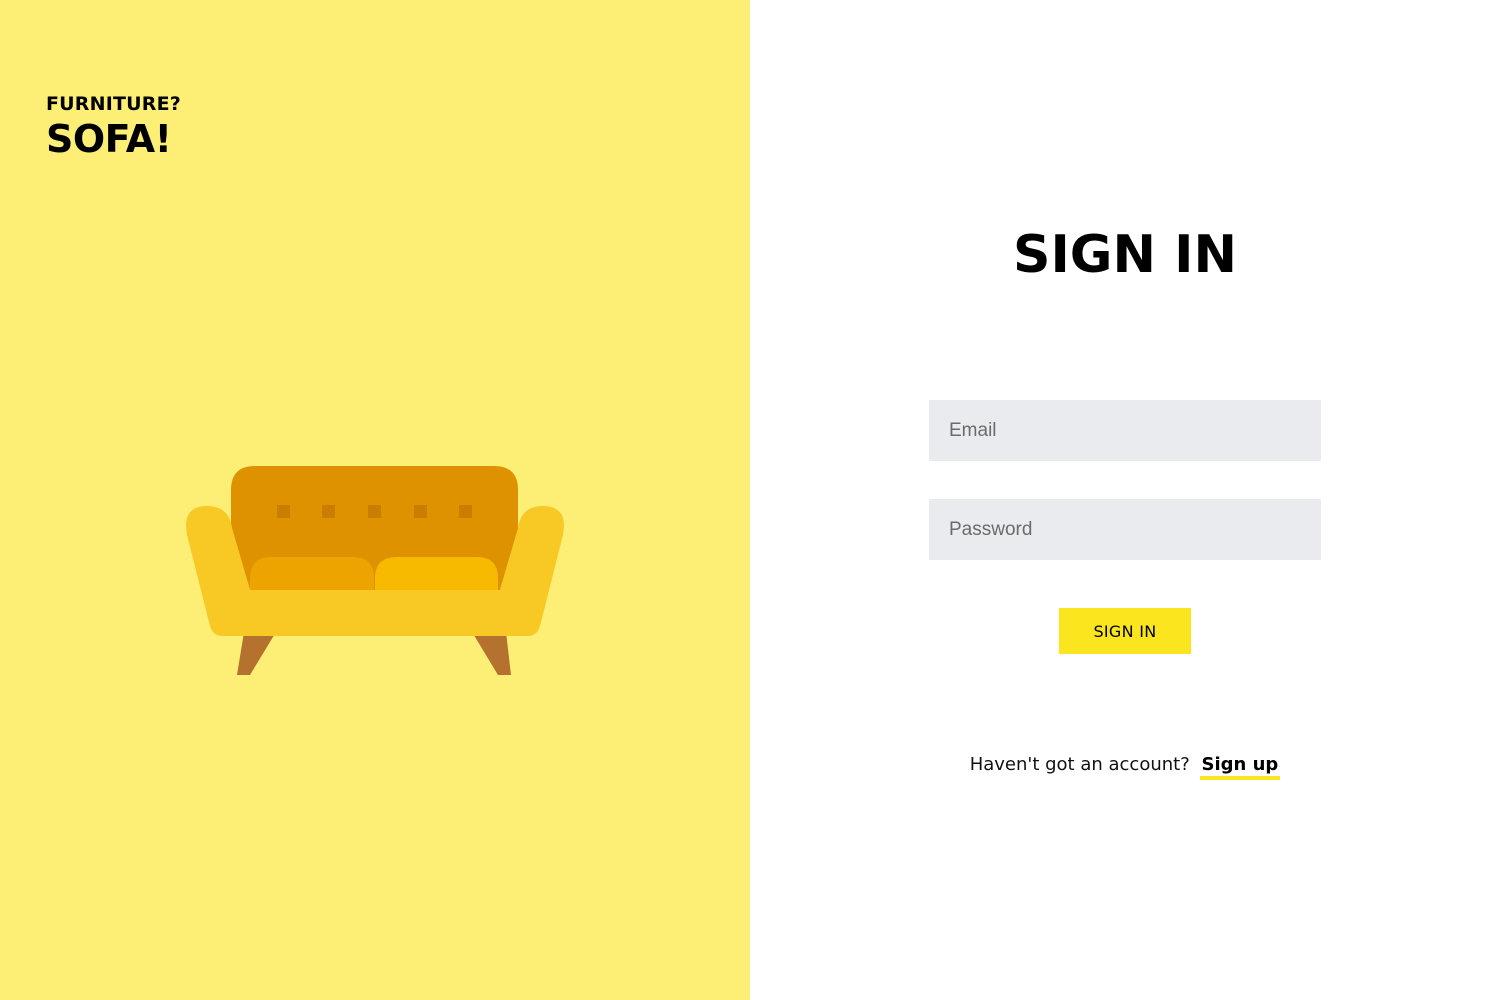 Image resolution: width=1500 pixels, height=1000 pixels. What do you see at coordinates (109, 139) in the screenshot?
I see `brand-name: SOFA!` at bounding box center [109, 139].